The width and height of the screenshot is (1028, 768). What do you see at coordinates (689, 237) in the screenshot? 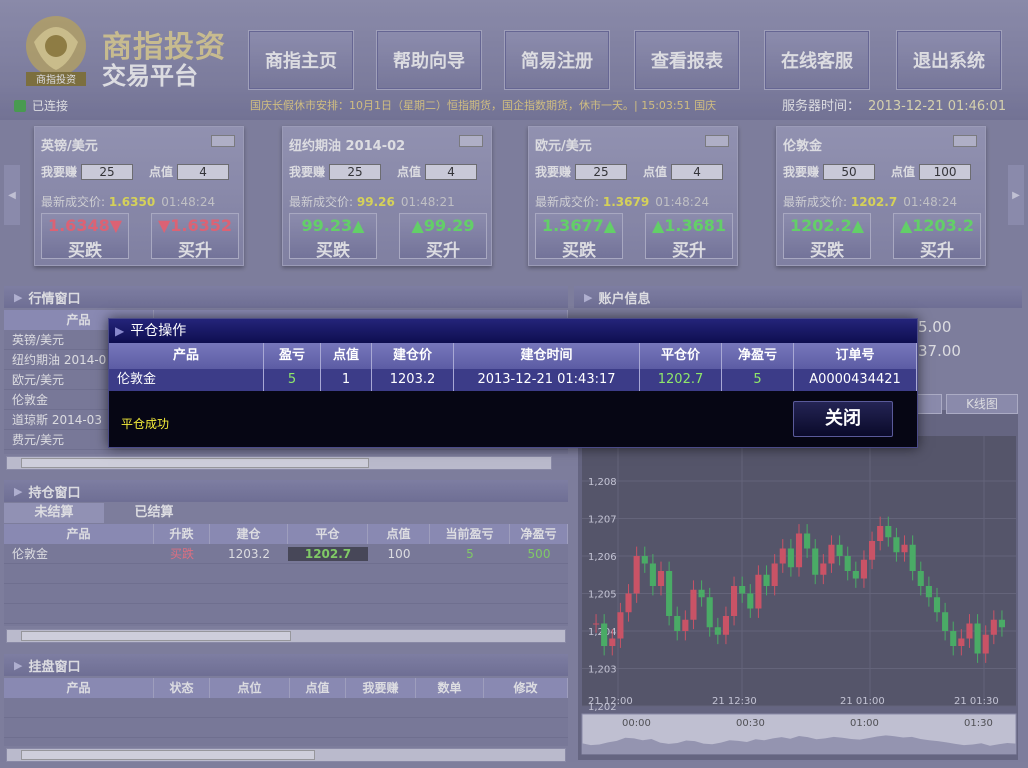
I see `buy-button: ▲1.3681 买升` at bounding box center [689, 237].